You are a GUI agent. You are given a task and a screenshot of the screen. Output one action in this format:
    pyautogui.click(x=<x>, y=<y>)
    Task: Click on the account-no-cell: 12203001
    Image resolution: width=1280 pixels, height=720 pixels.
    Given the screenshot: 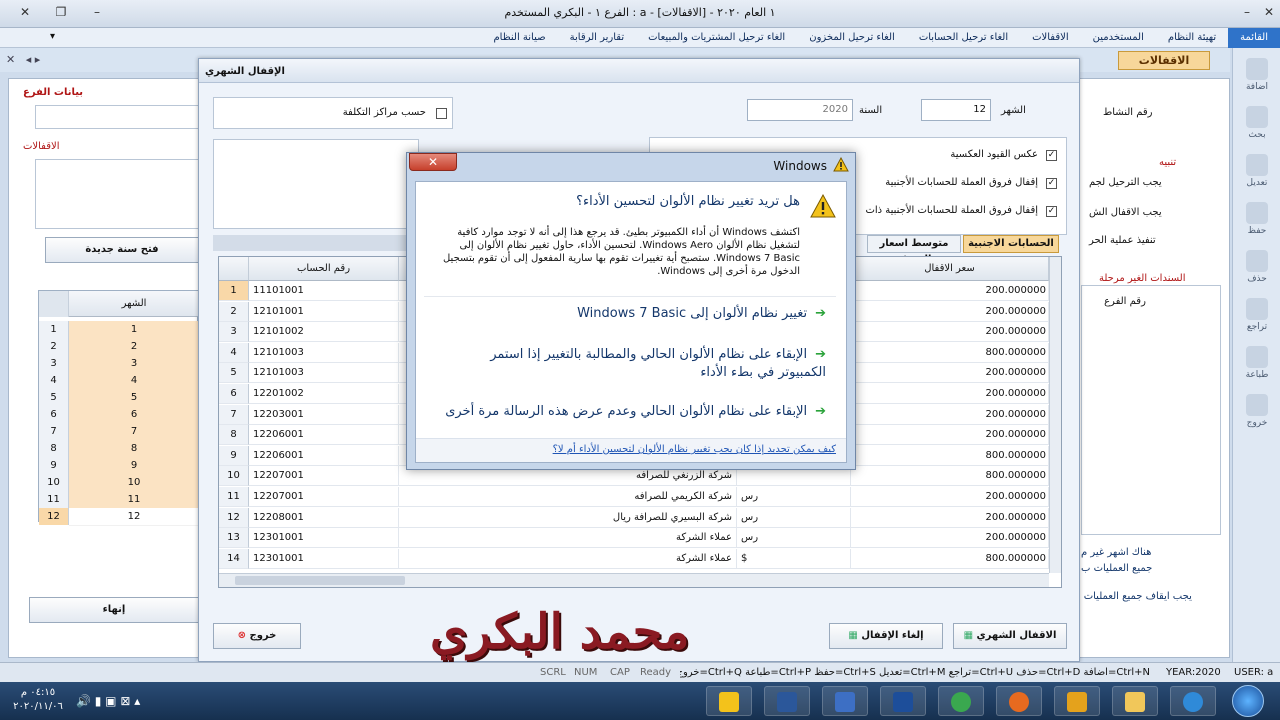 What is the action you would take?
    pyautogui.click(x=324, y=414)
    